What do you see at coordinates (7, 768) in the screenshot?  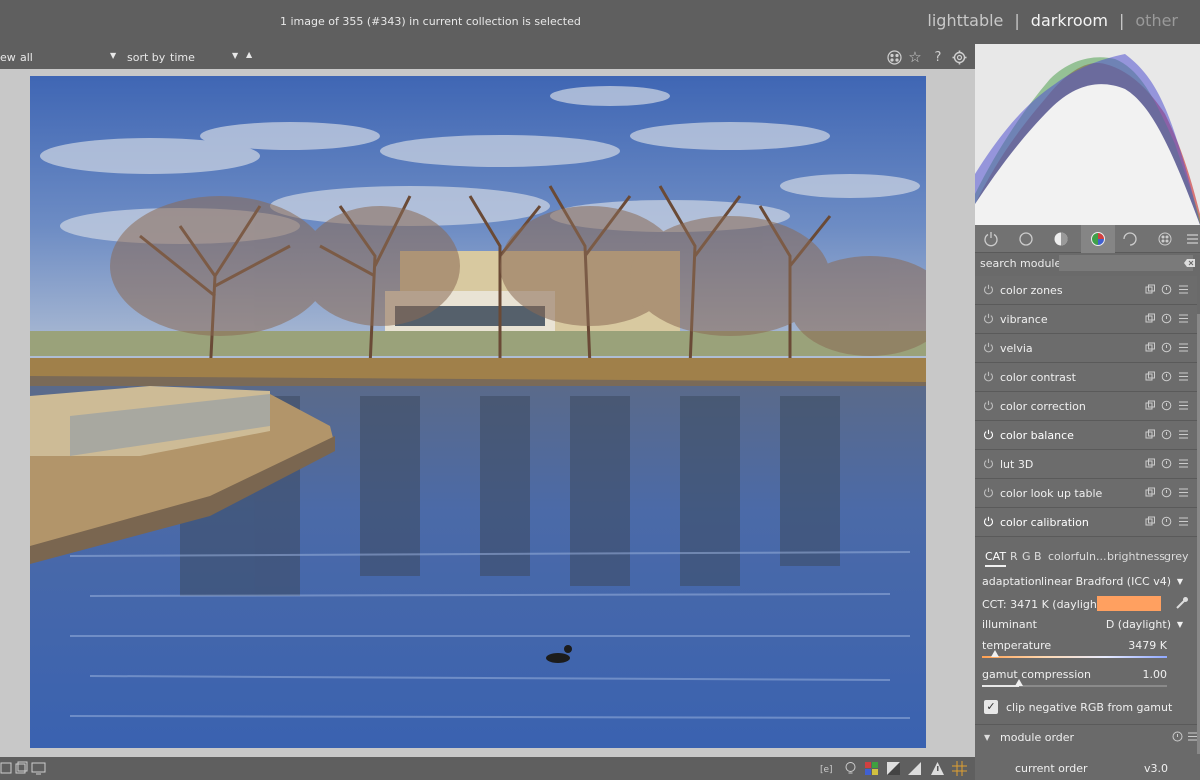 I see `grid-icon` at bounding box center [7, 768].